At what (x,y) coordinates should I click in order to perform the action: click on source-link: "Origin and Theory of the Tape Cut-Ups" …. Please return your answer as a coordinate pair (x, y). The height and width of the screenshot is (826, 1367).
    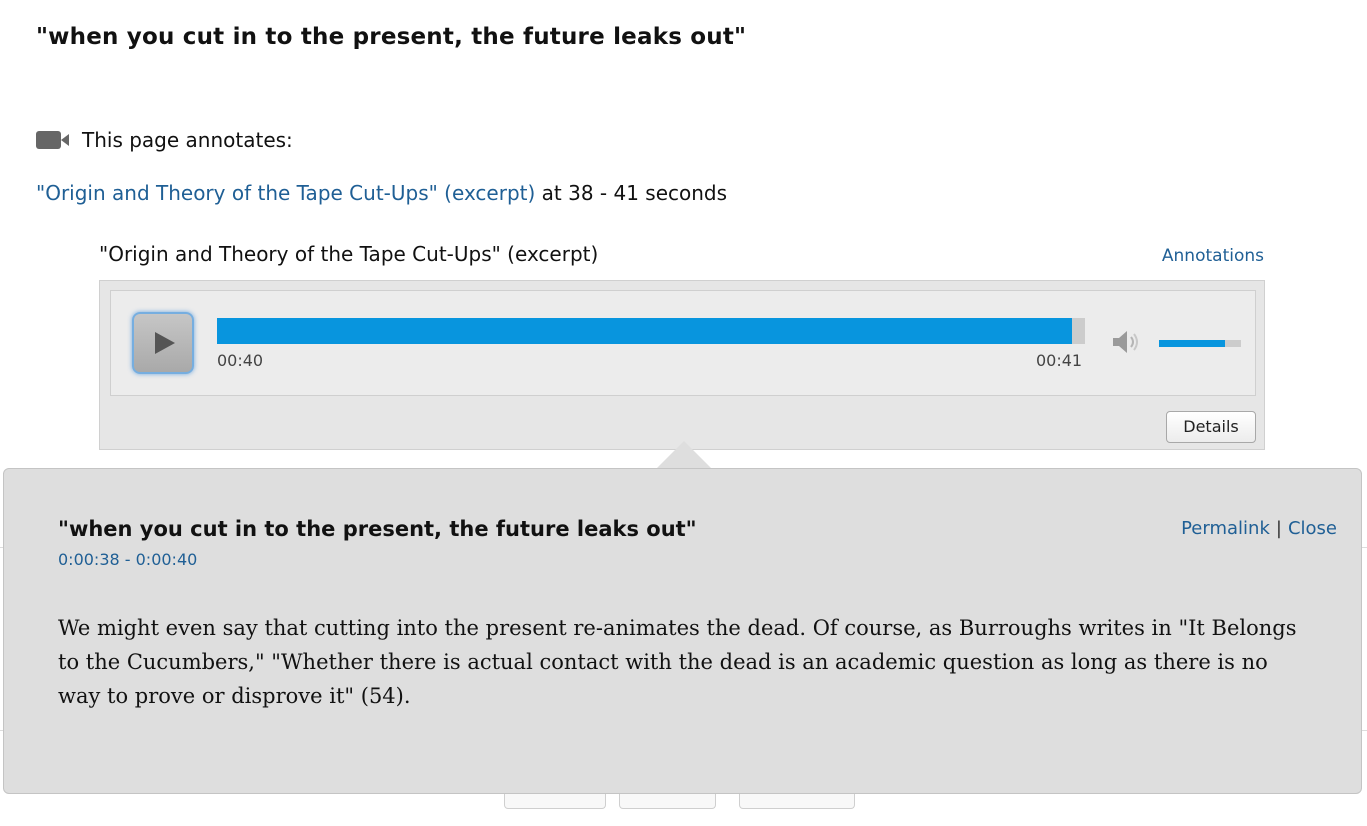
    Looking at the image, I should click on (285, 193).